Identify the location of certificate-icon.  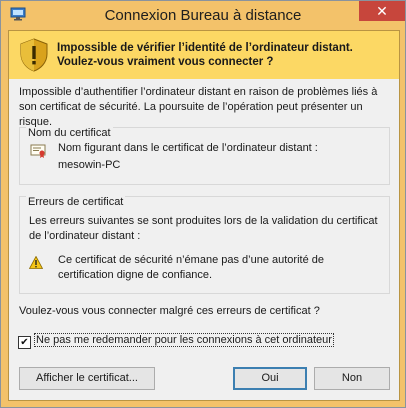
(38, 151).